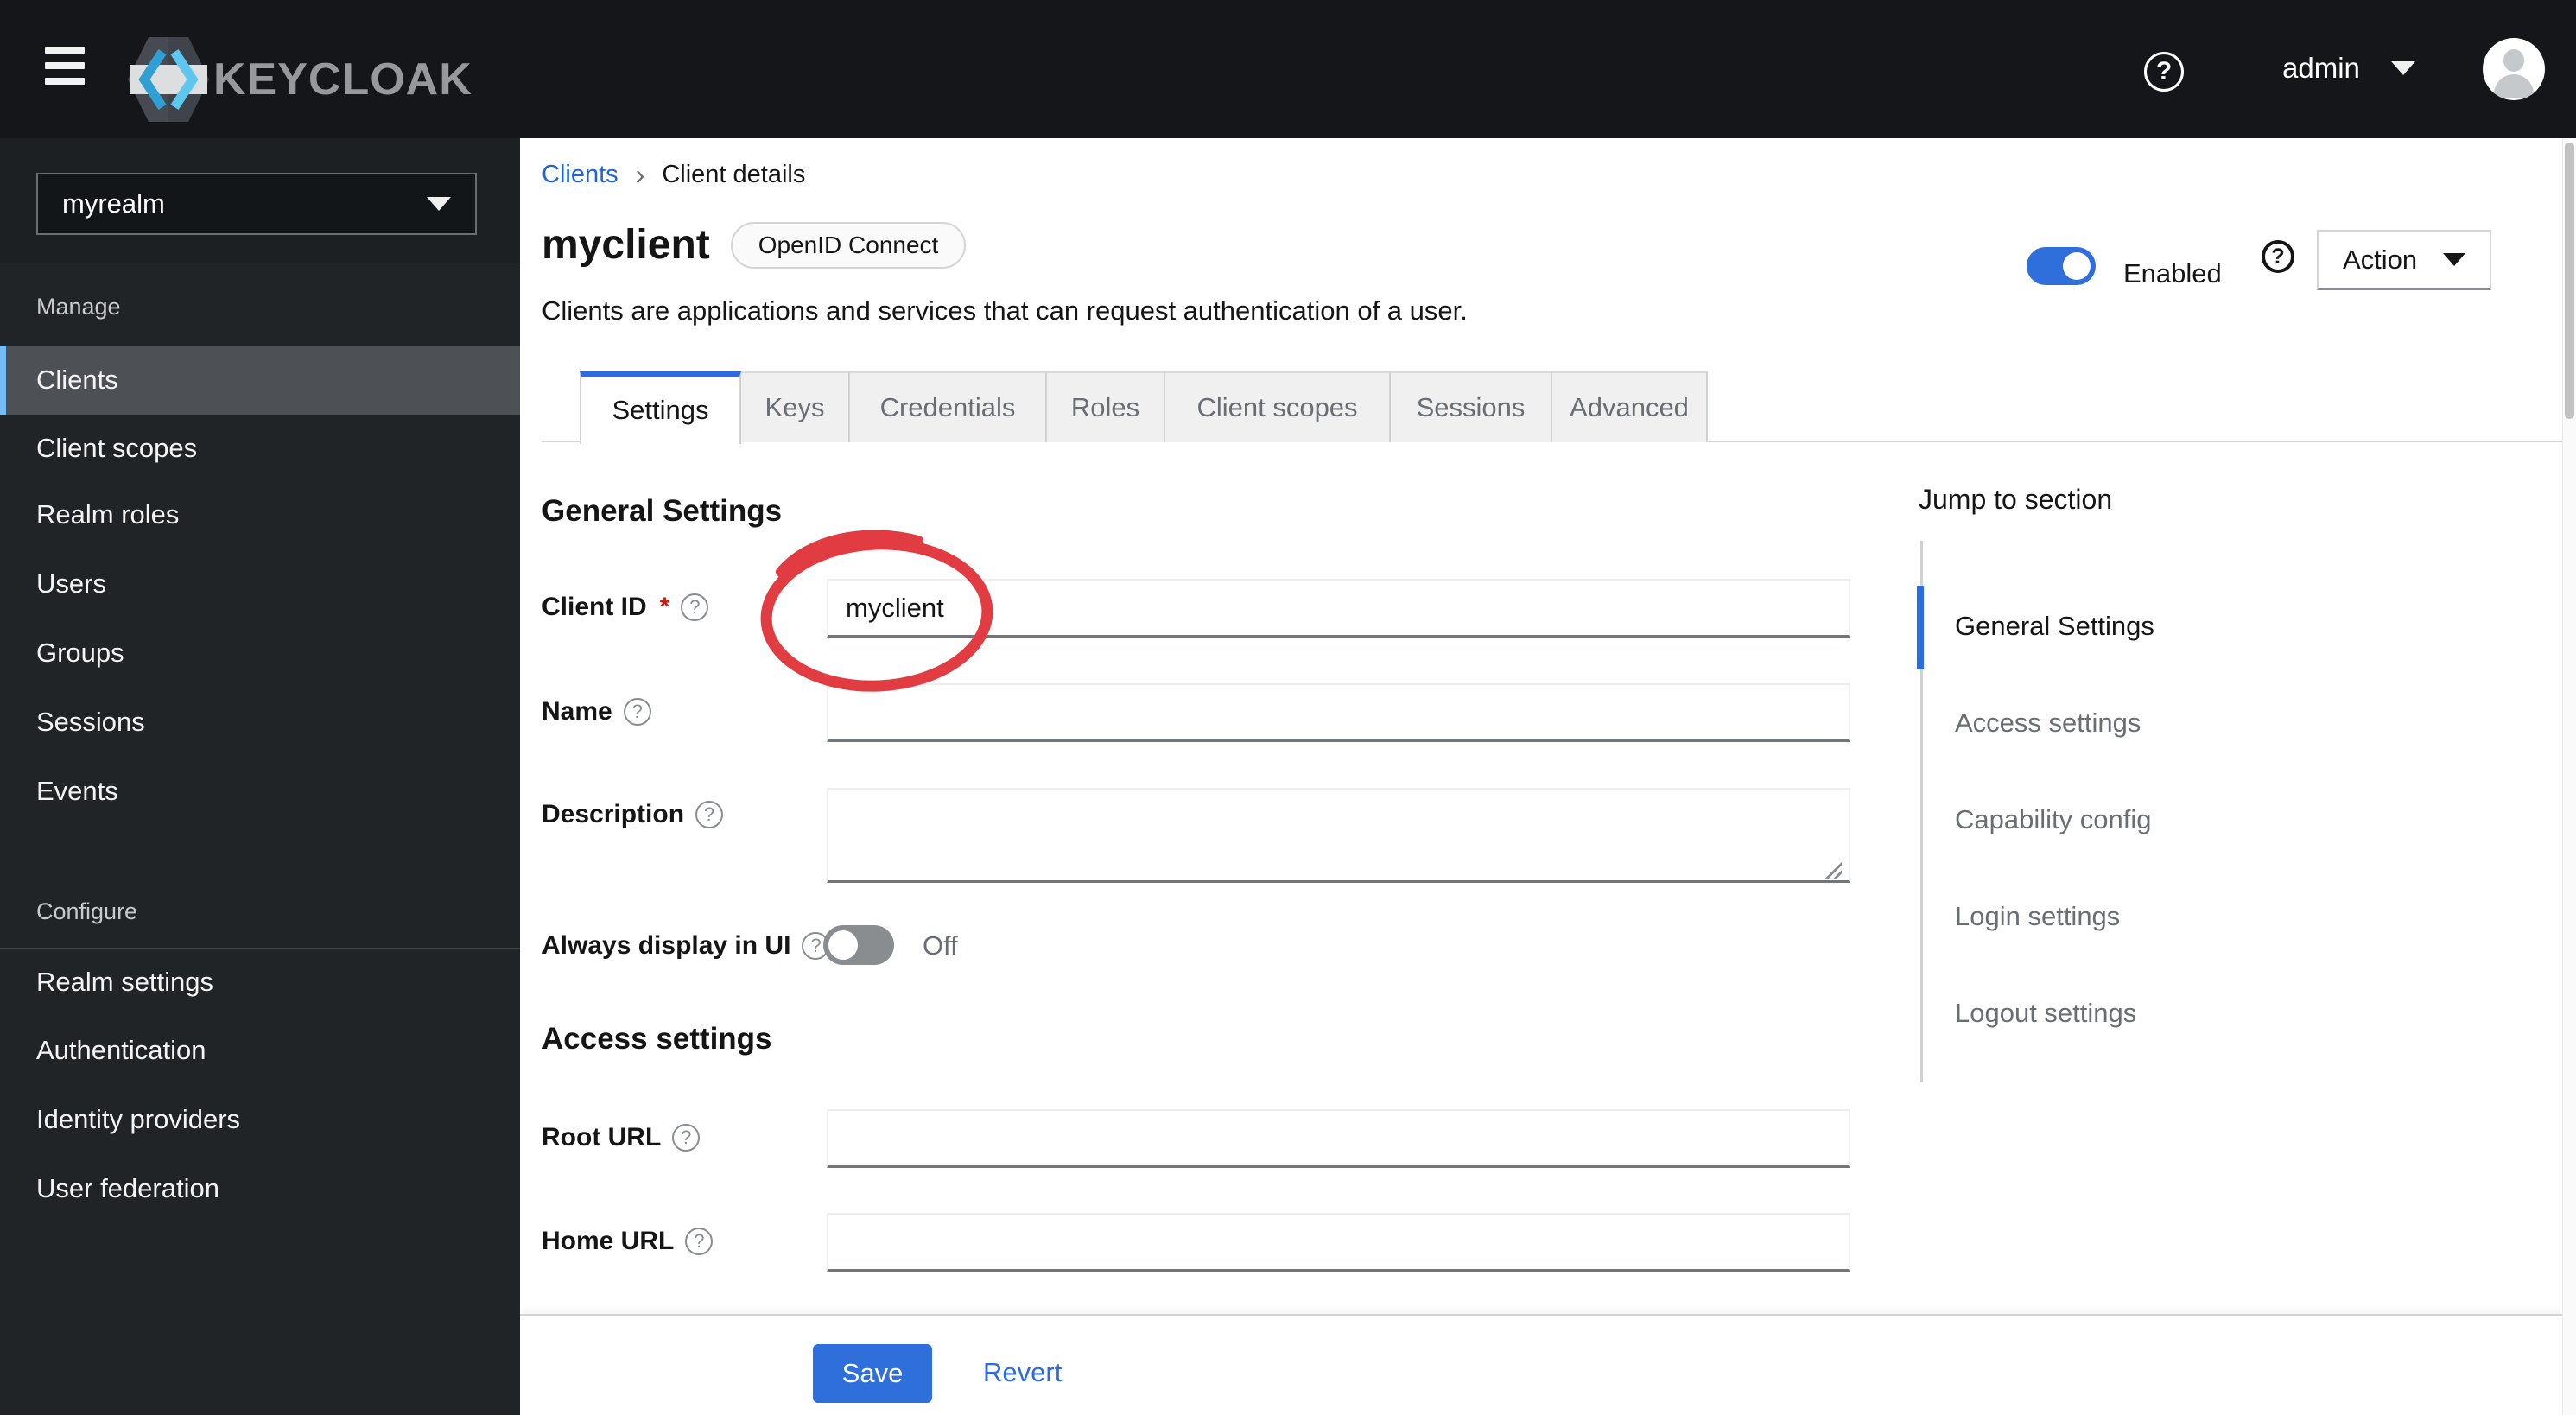 The height and width of the screenshot is (1415, 2576). What do you see at coordinates (260, 515) in the screenshot?
I see `sidebar-item-realm-roles: Realm roles` at bounding box center [260, 515].